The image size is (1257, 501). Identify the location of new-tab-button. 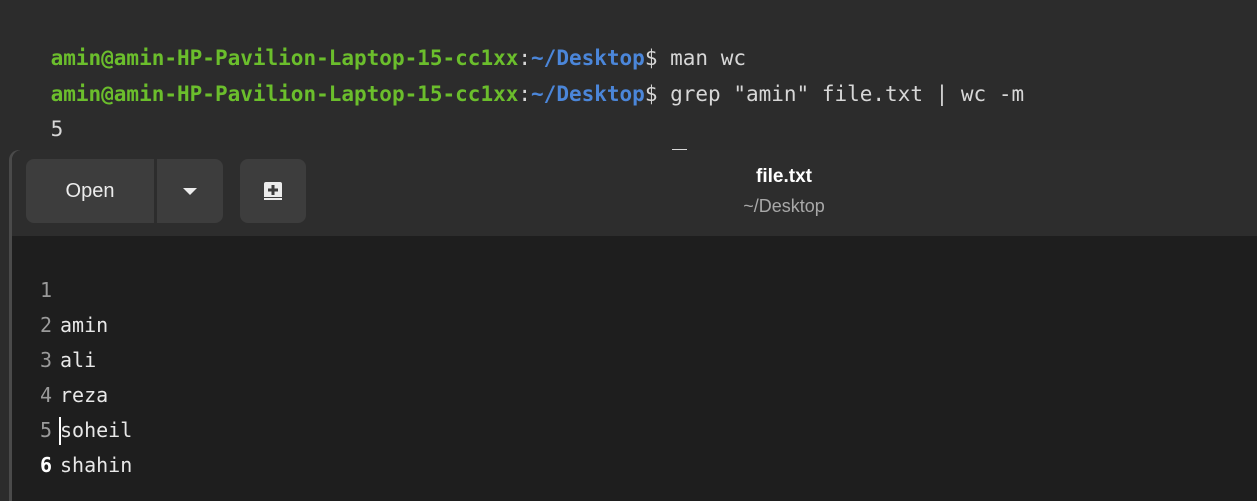
(273, 191).